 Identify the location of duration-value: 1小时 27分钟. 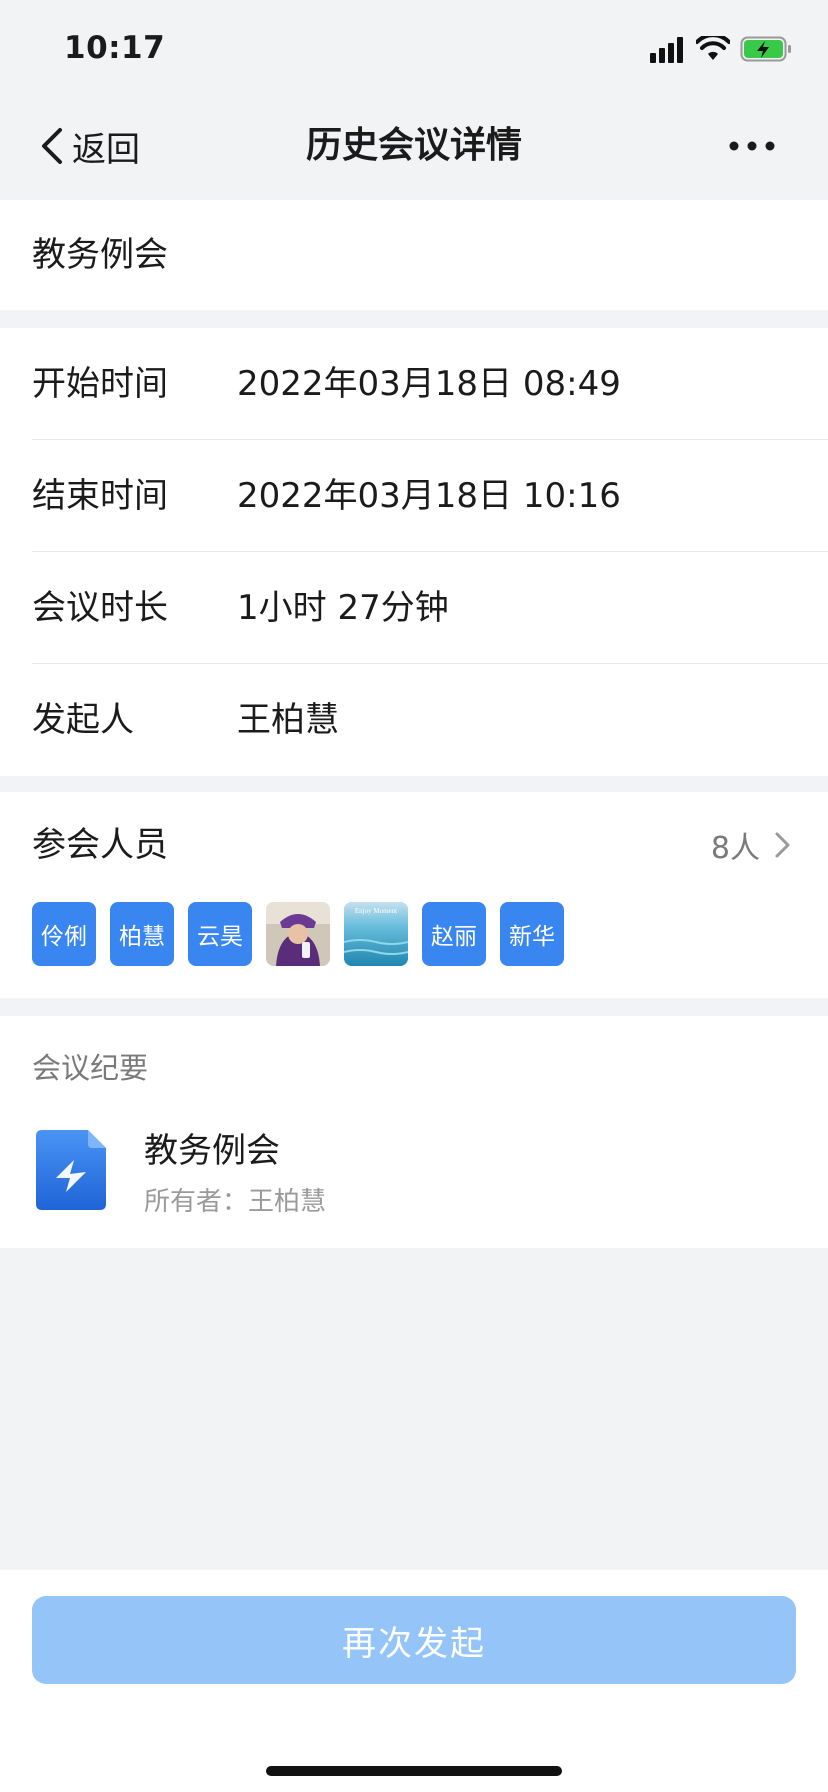
(343, 608).